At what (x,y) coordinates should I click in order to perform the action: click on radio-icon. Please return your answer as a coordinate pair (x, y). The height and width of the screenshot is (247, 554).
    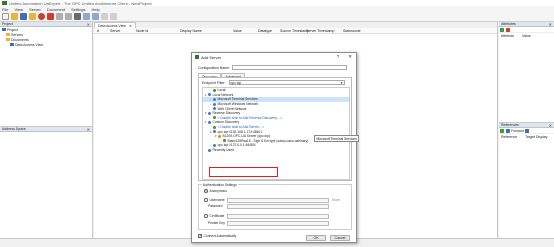
    Looking at the image, I should click on (206, 216).